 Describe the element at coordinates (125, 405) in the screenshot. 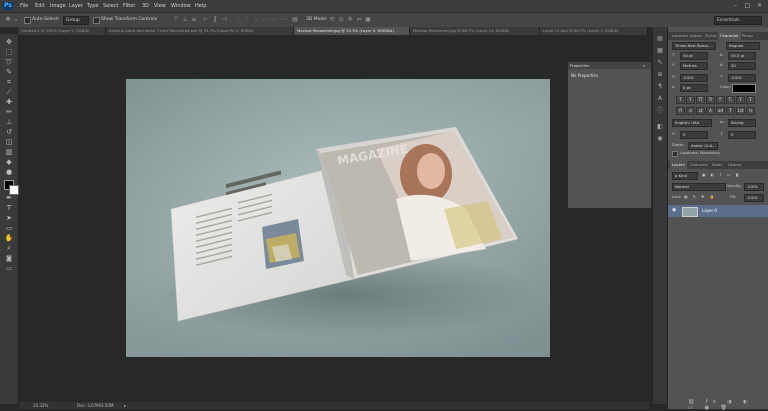

I see `chevron-right-icon: ▸` at that location.